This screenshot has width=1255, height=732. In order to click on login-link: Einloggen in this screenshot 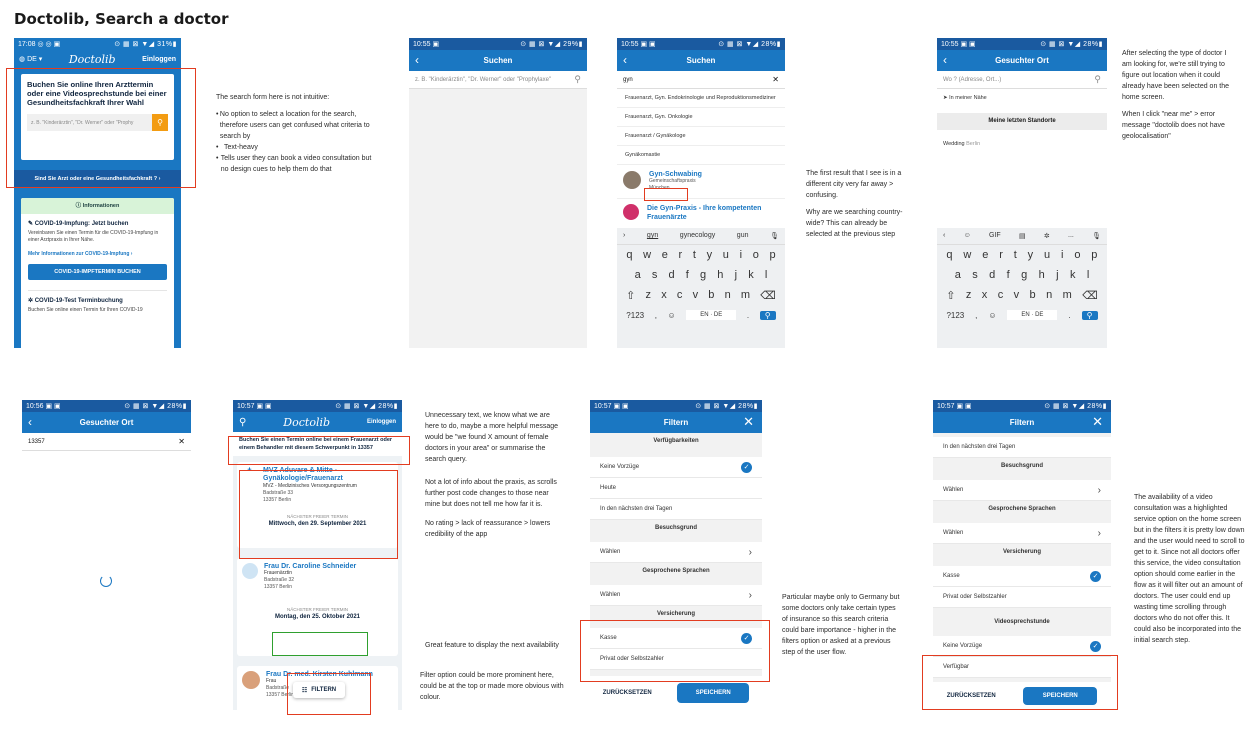, I will do `click(381, 422)`.